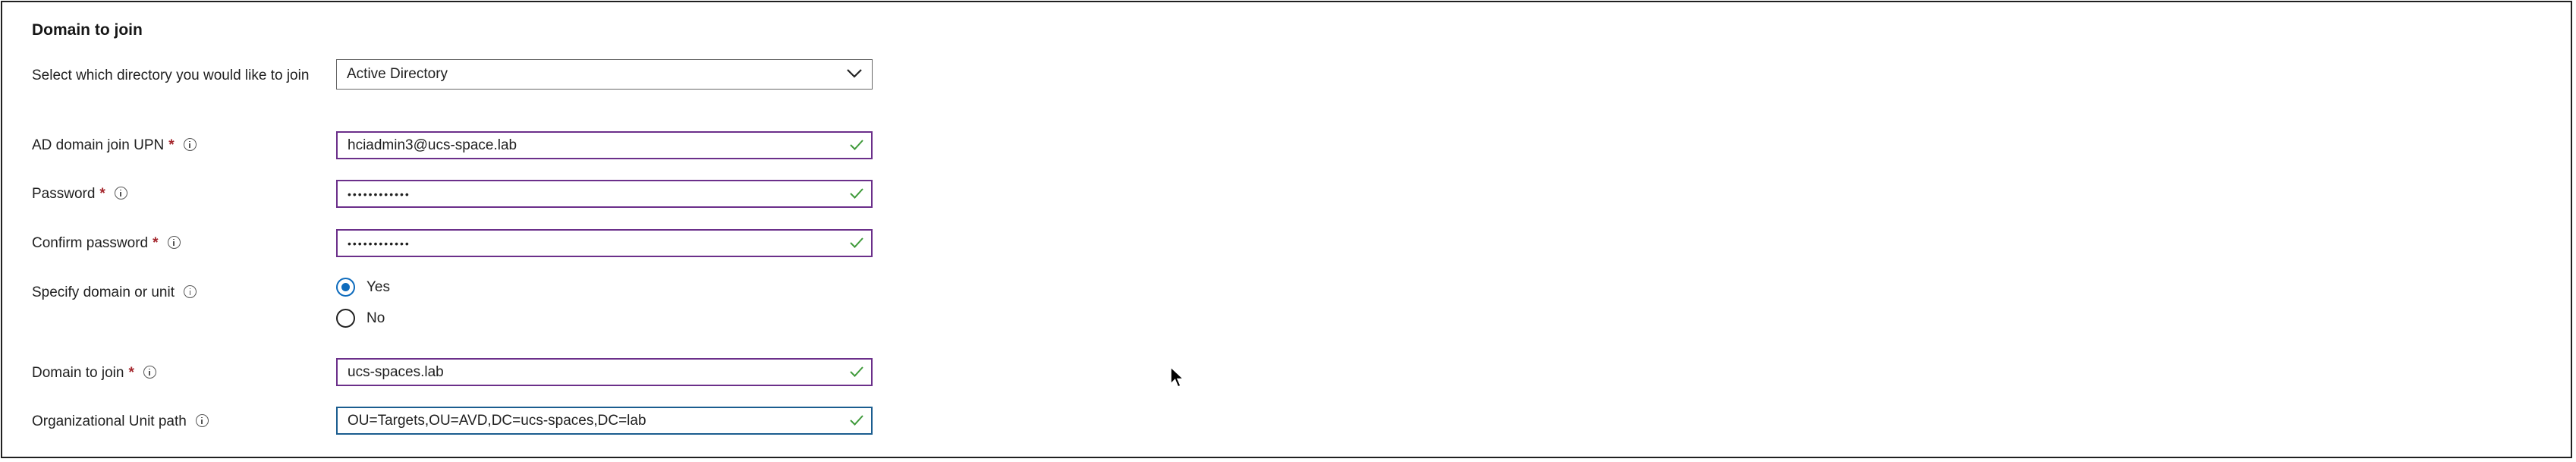 The image size is (2576, 462). Describe the element at coordinates (120, 421) in the screenshot. I see `ou-label: Organizational Unit path` at that location.